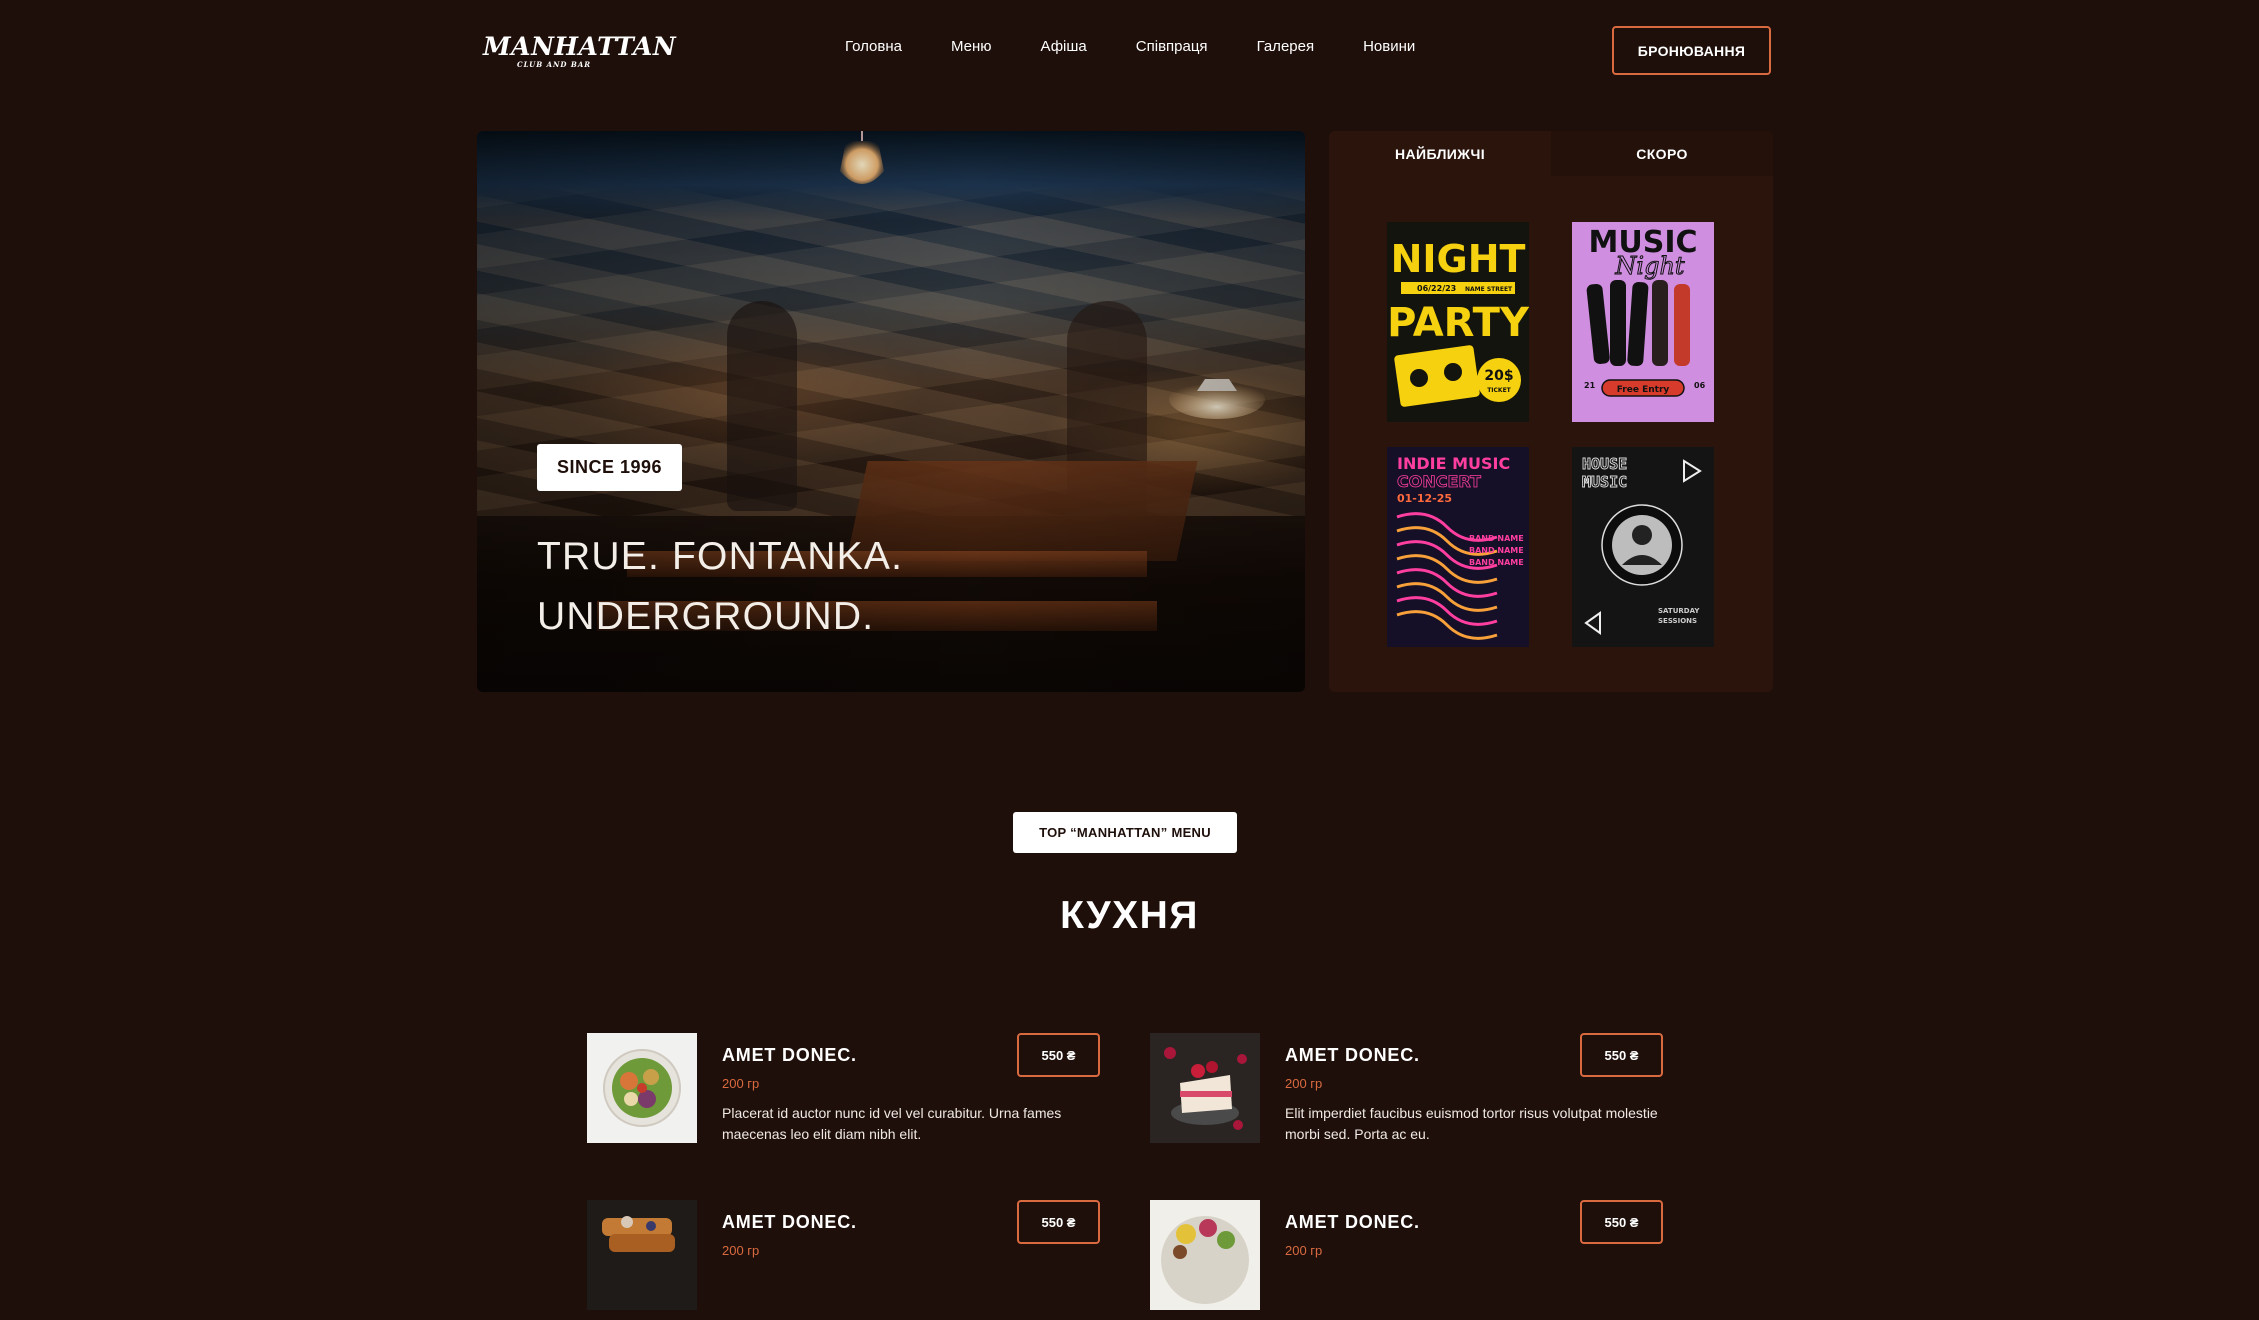 This screenshot has height=1320, width=2259. Describe the element at coordinates (1205, 1255) in the screenshot. I see `dish-image-bowl` at that location.